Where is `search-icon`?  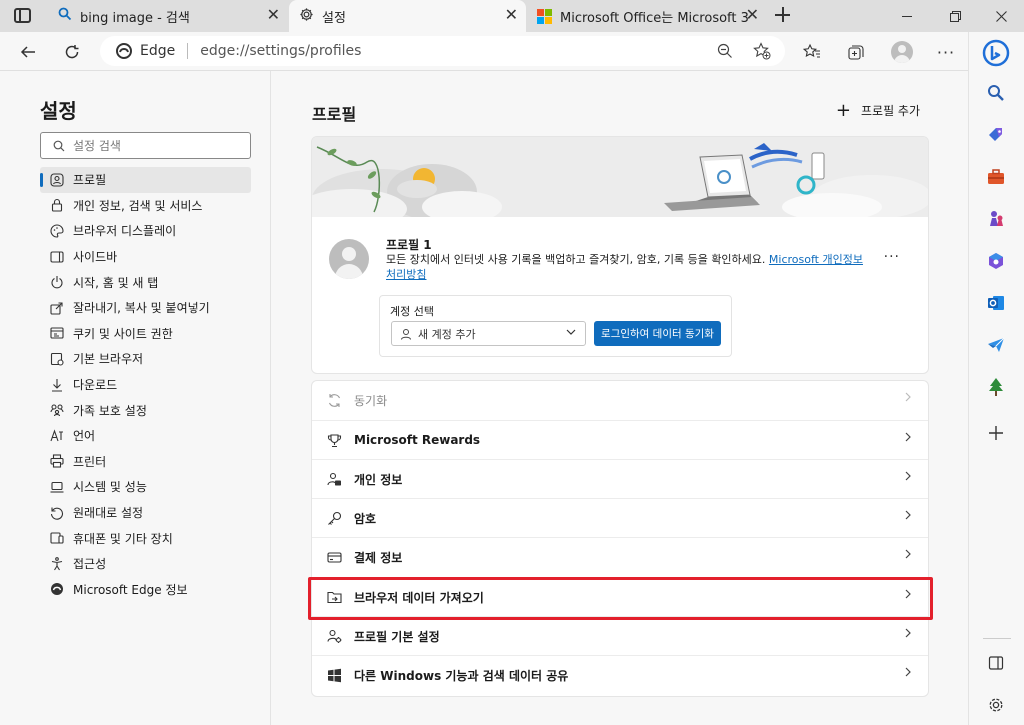 search-icon is located at coordinates (59, 146).